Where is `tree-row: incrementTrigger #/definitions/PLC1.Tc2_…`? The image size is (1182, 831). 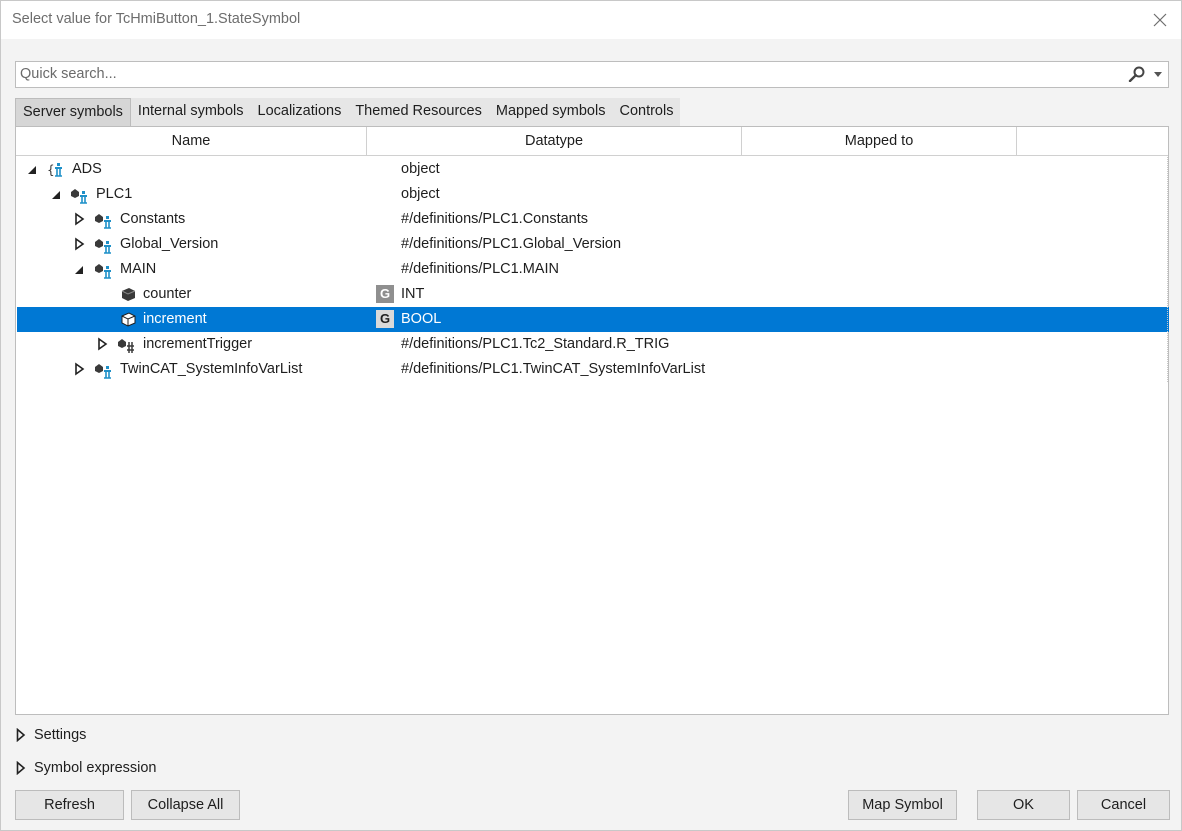 tree-row: incrementTrigger #/definitions/PLC1.Tc2_… is located at coordinates (593, 344).